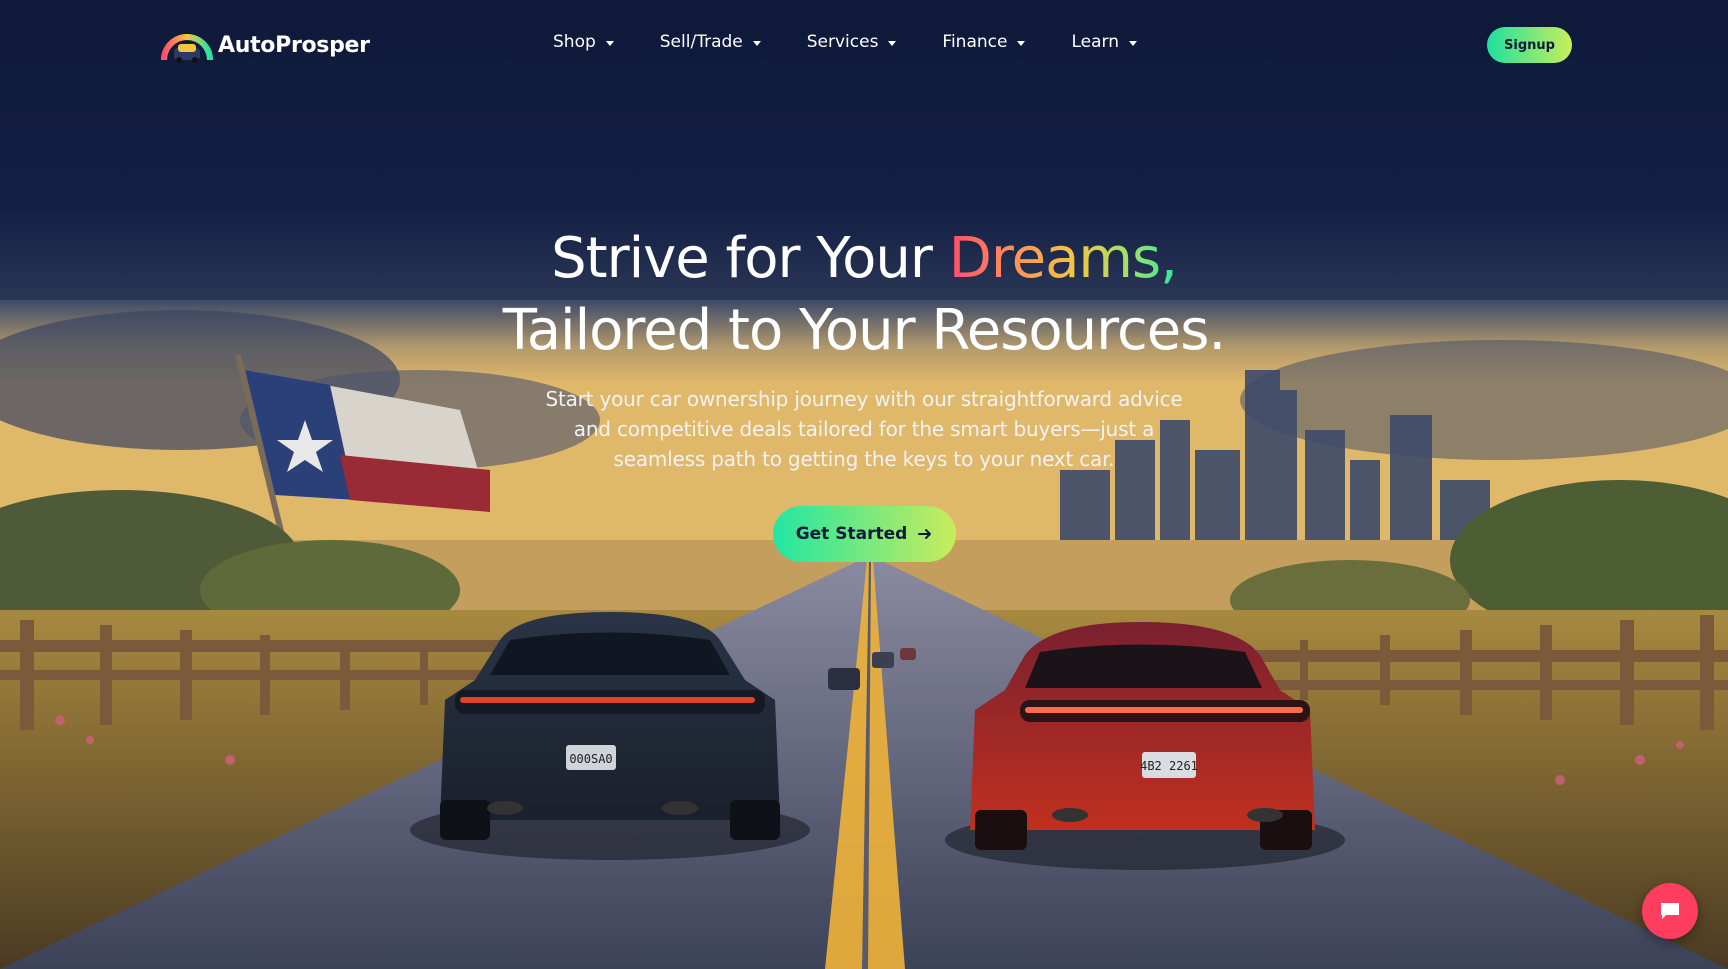  What do you see at coordinates (842, 42) in the screenshot?
I see `nav-services-label: Services` at bounding box center [842, 42].